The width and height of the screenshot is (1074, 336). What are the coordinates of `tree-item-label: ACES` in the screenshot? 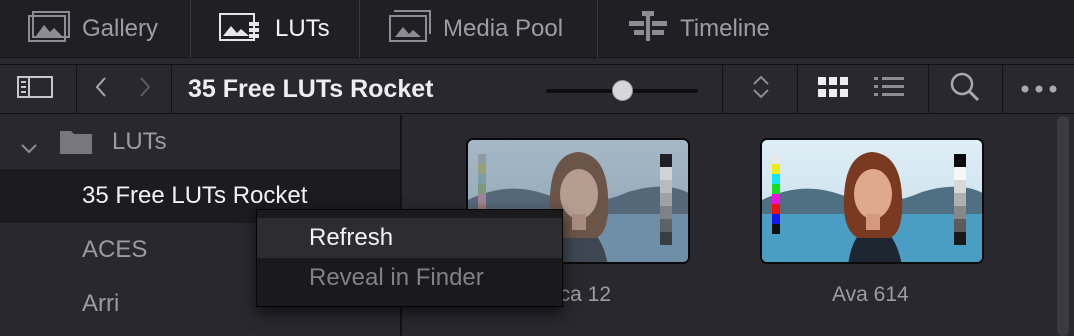 It's located at (115, 249).